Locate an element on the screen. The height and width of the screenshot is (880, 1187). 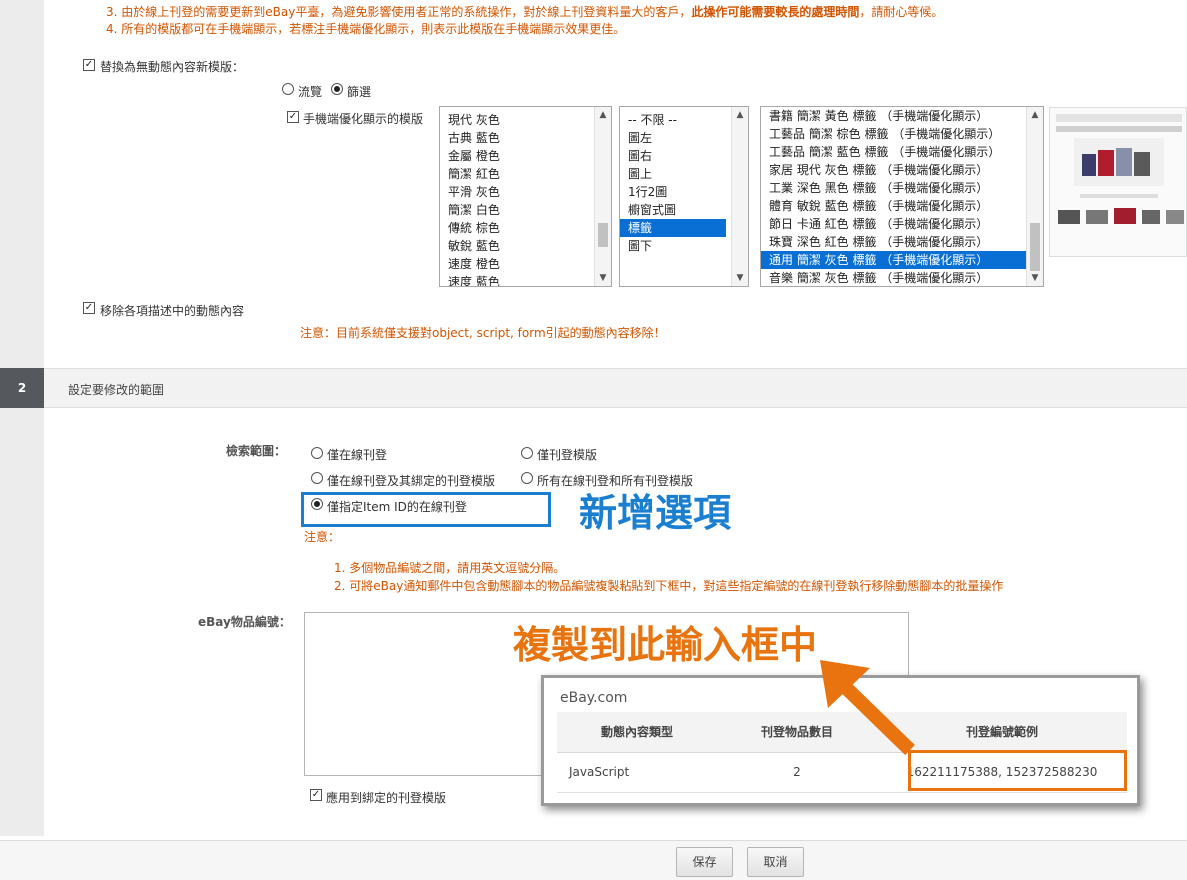
left-gutter-top is located at coordinates (22, 184).